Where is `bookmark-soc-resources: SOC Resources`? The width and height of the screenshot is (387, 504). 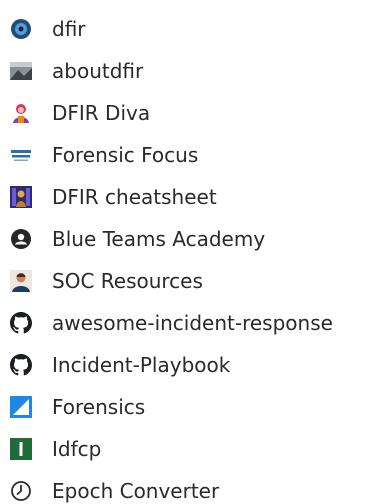 bookmark-soc-resources: SOC Resources is located at coordinates (193, 281).